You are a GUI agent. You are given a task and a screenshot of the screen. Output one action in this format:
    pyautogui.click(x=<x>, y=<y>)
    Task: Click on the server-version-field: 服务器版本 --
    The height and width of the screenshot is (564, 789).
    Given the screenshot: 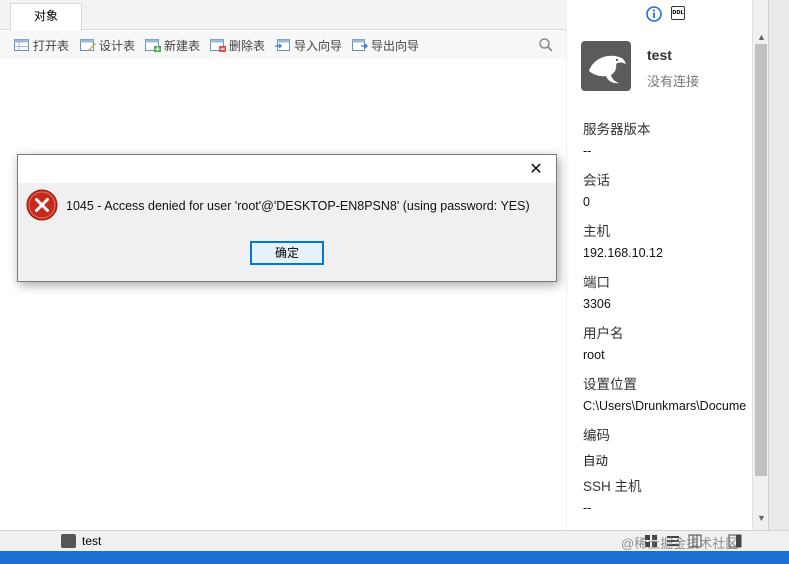 What is the action you would take?
    pyautogui.click(x=667, y=138)
    